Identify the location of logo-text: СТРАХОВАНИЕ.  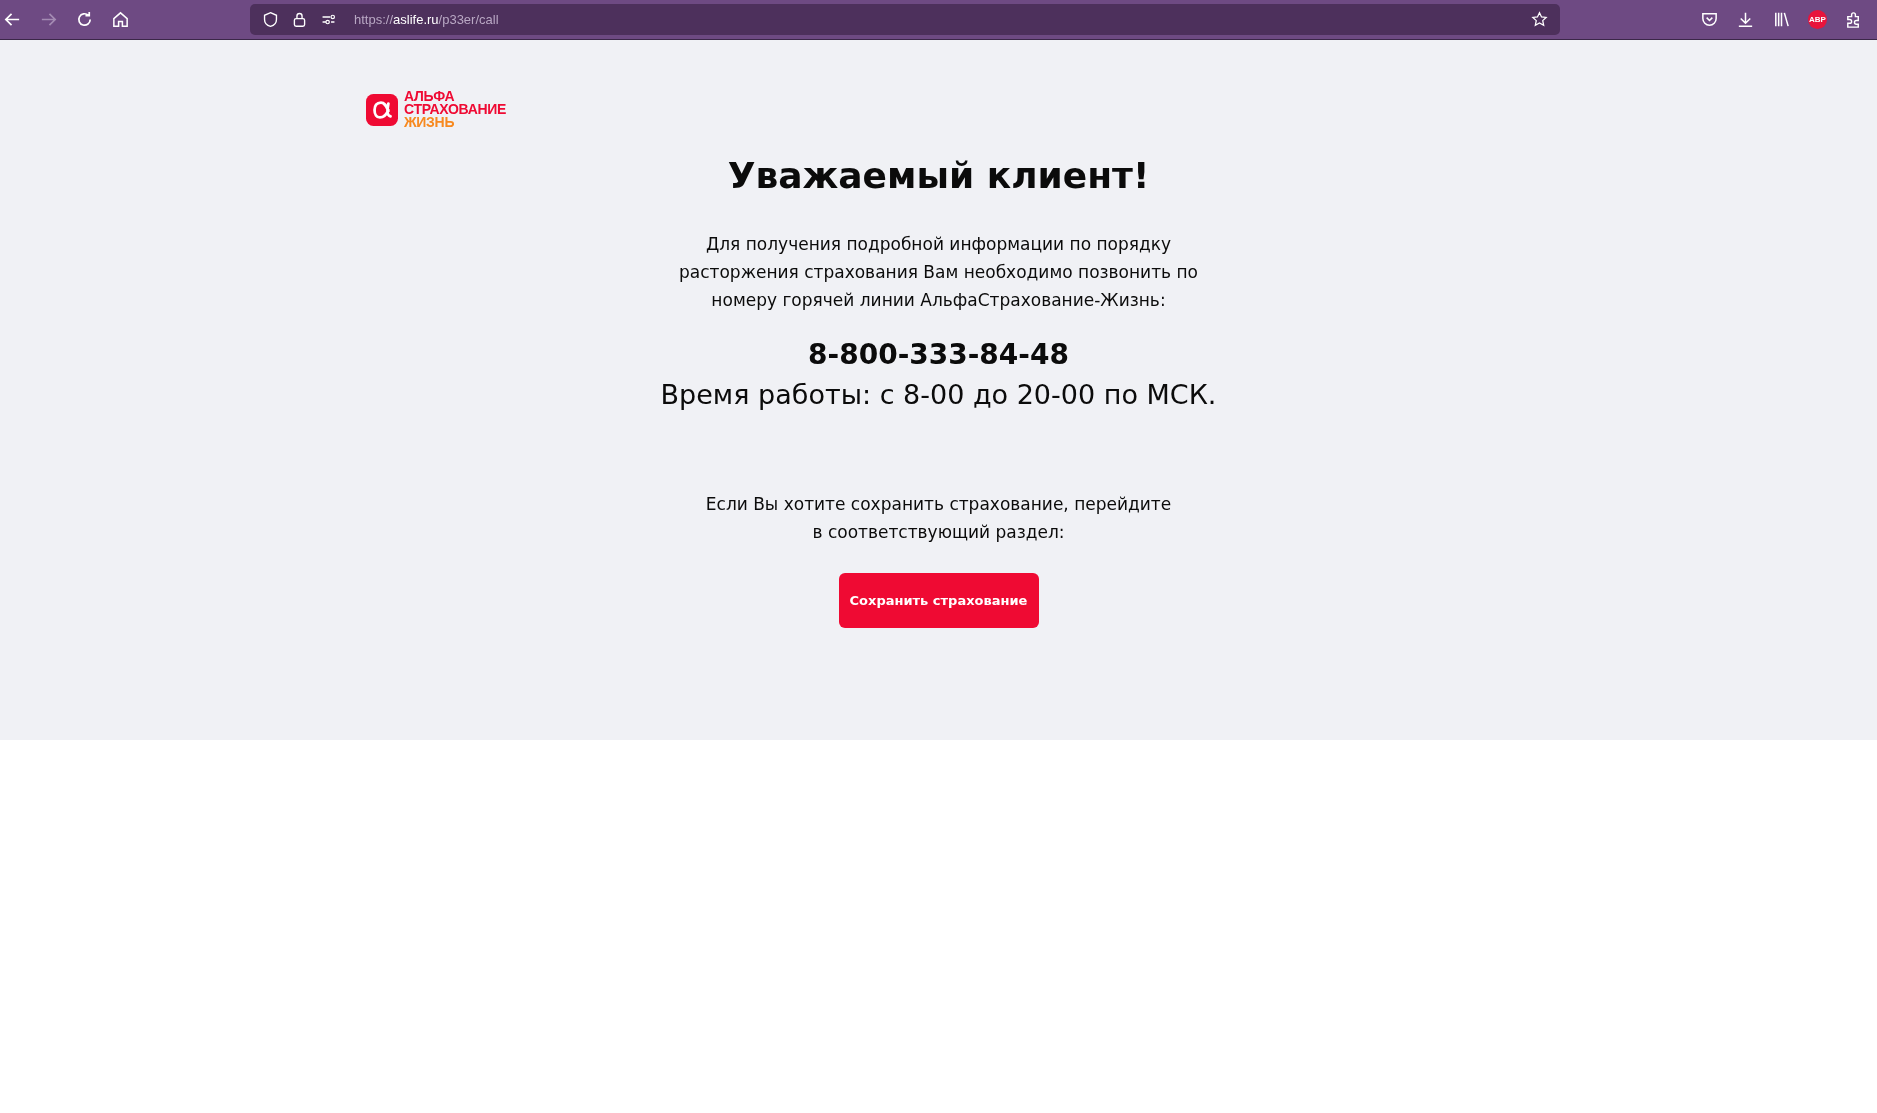
(455, 109).